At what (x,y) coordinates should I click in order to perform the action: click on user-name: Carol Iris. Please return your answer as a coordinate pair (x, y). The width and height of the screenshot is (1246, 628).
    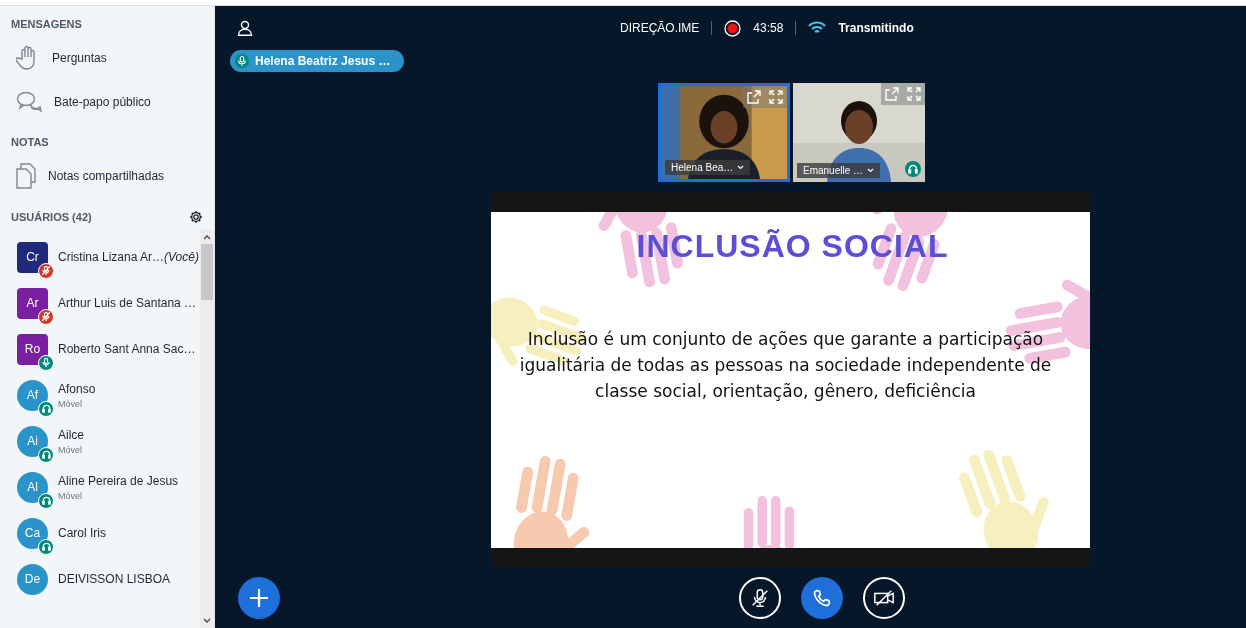
    Looking at the image, I should click on (82, 533).